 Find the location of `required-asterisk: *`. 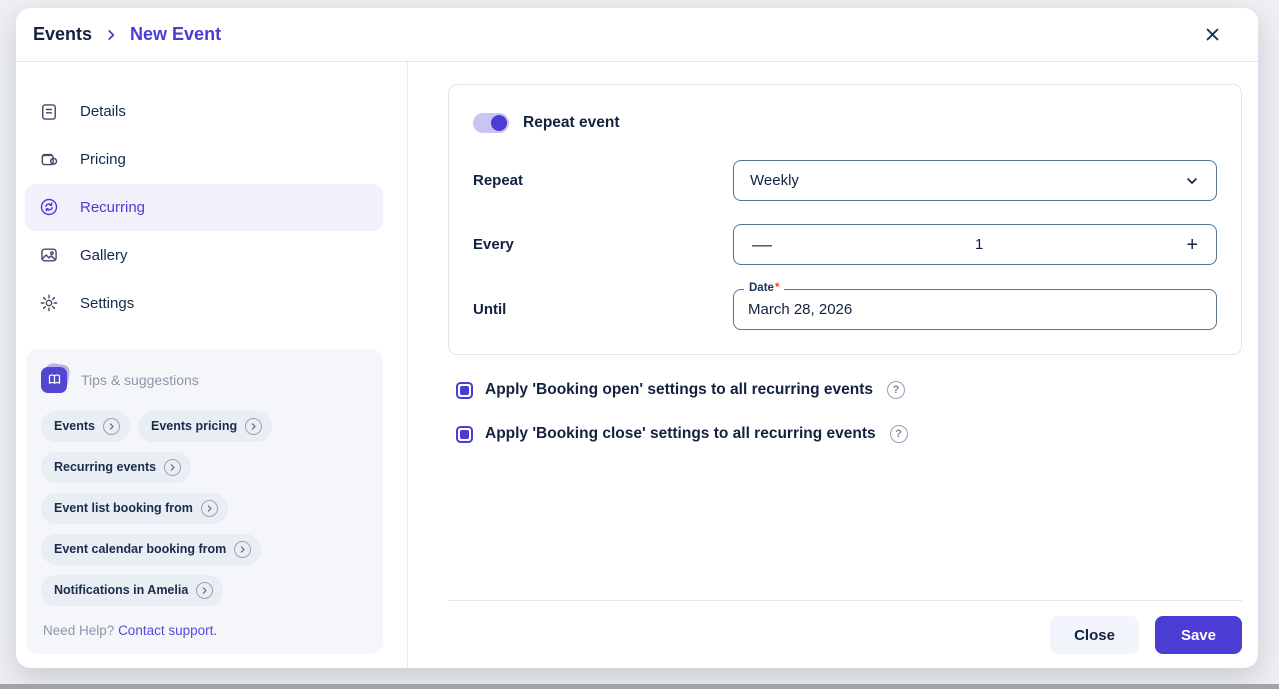

required-asterisk: * is located at coordinates (777, 288).